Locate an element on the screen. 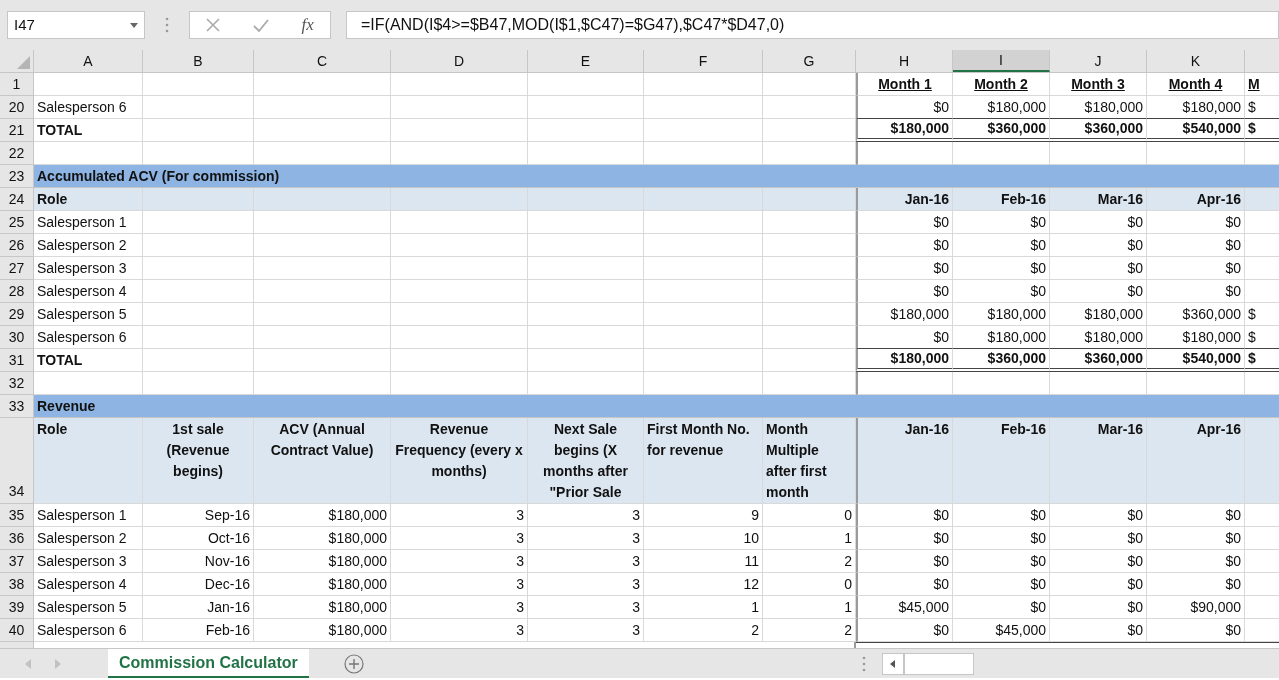 The width and height of the screenshot is (1279, 680). add-sheet-icon is located at coordinates (353, 663).